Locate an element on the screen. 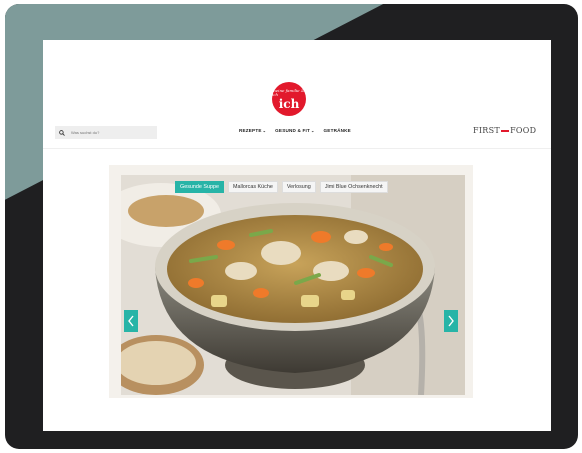  header-divider is located at coordinates (297, 148).